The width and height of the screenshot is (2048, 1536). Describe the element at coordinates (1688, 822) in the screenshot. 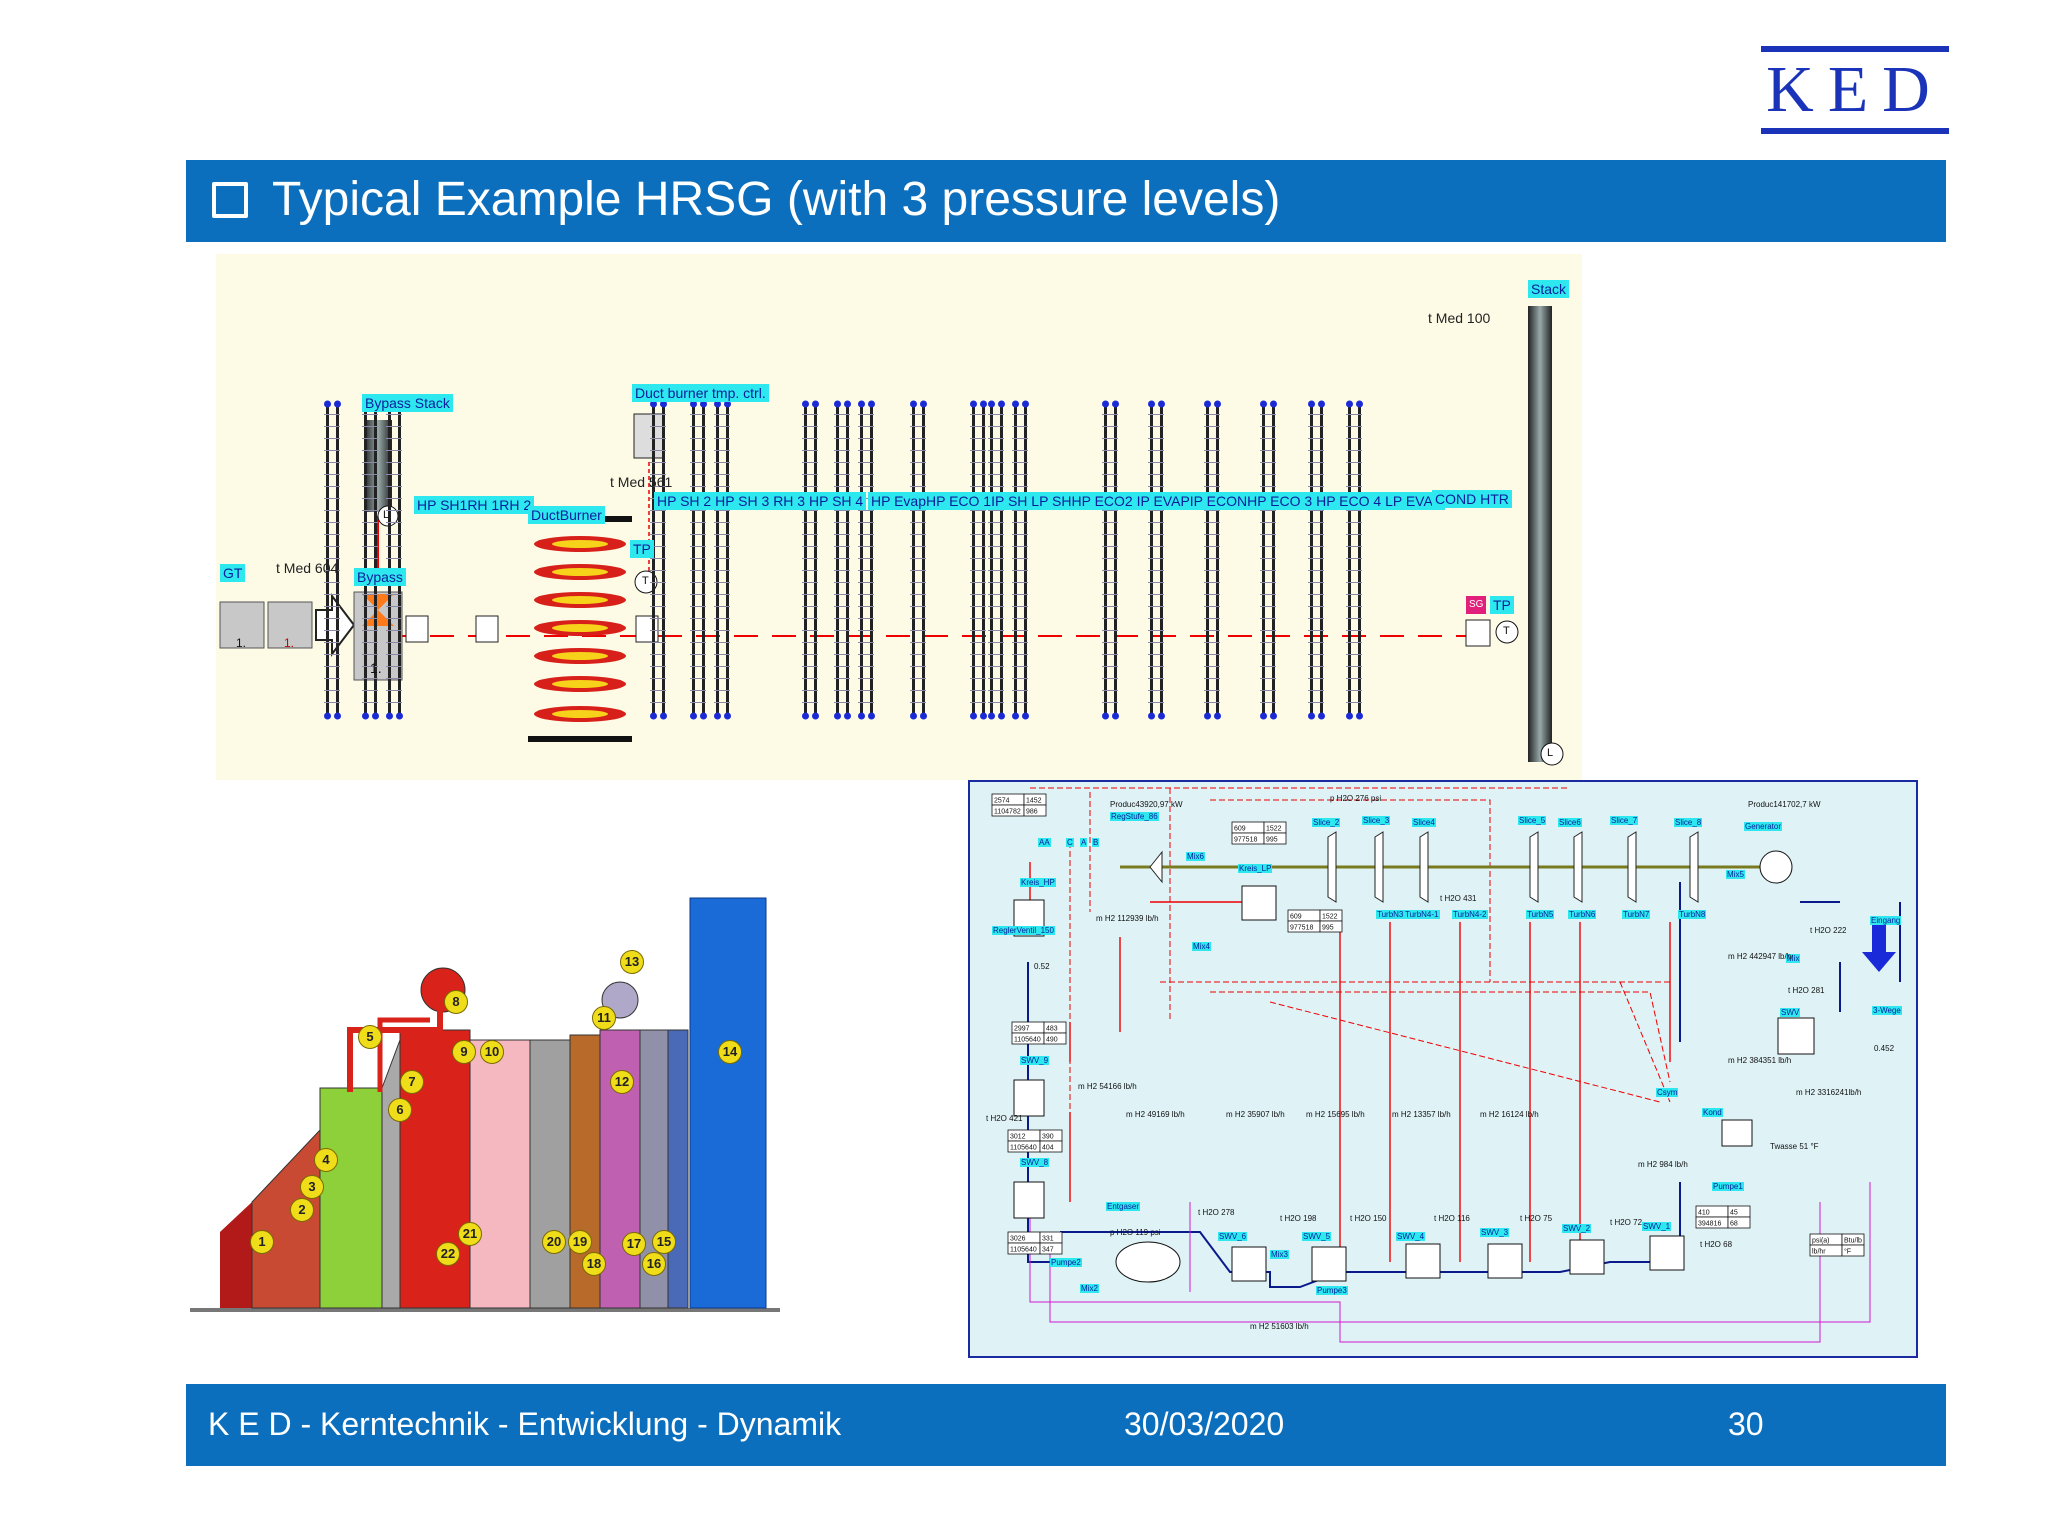

I see `slice-label: Slice_8` at that location.